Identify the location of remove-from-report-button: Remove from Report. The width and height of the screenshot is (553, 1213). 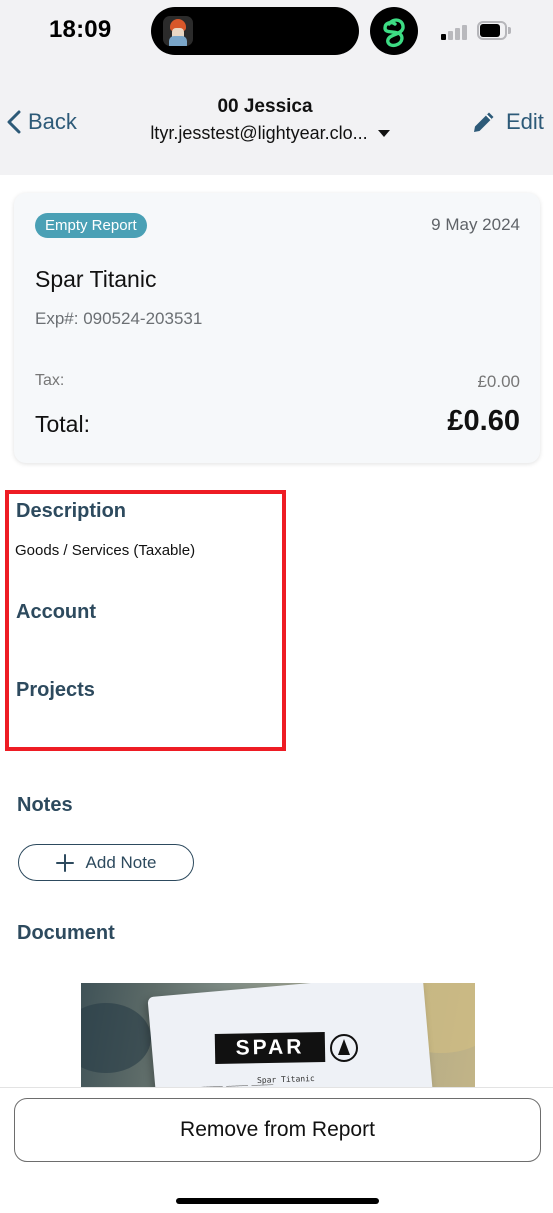
(277, 1130).